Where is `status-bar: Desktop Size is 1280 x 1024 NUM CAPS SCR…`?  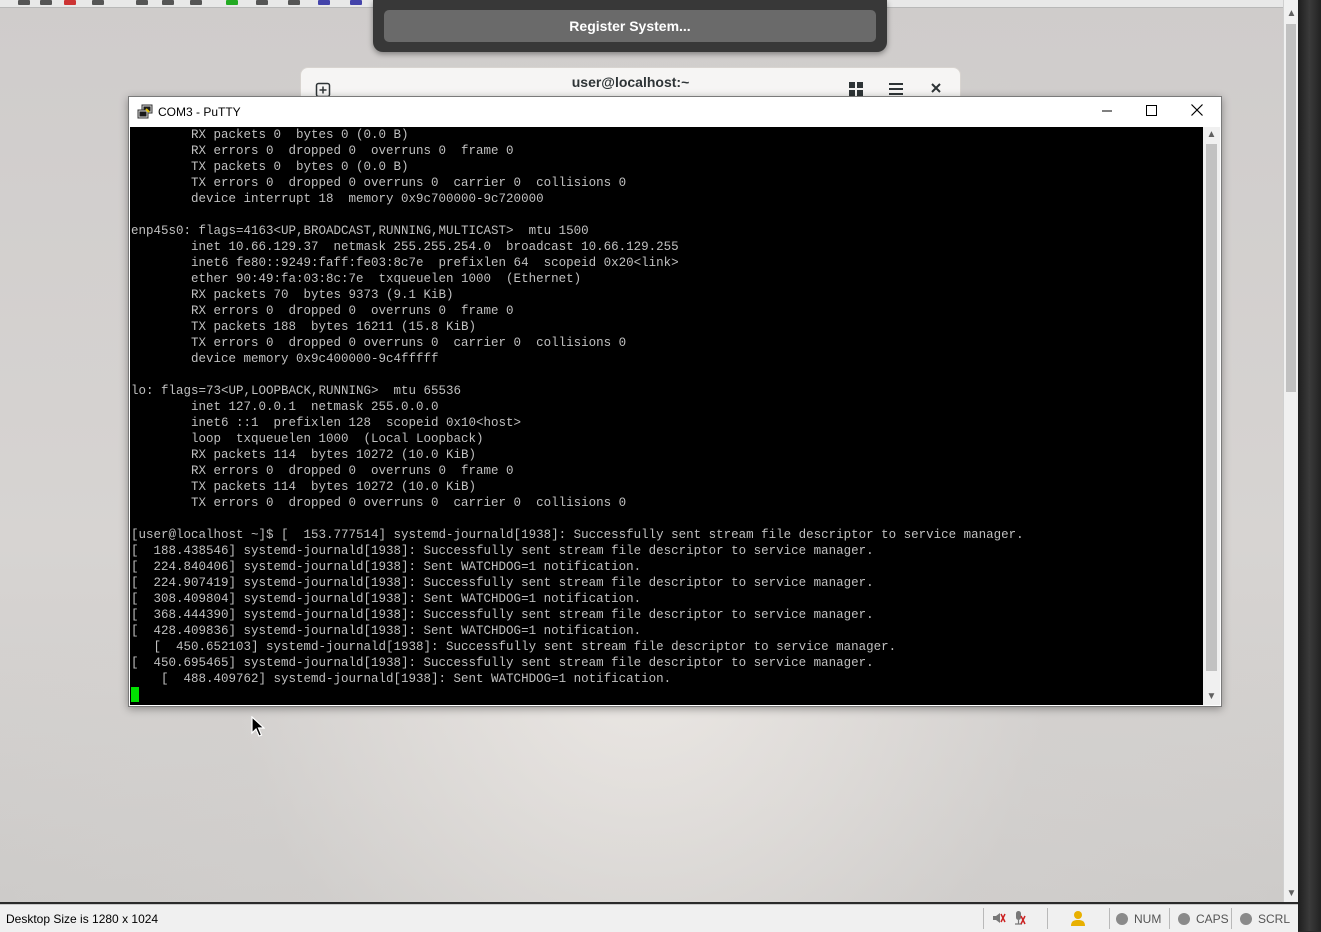
status-bar: Desktop Size is 1280 x 1024 NUM CAPS SCR… is located at coordinates (649, 918).